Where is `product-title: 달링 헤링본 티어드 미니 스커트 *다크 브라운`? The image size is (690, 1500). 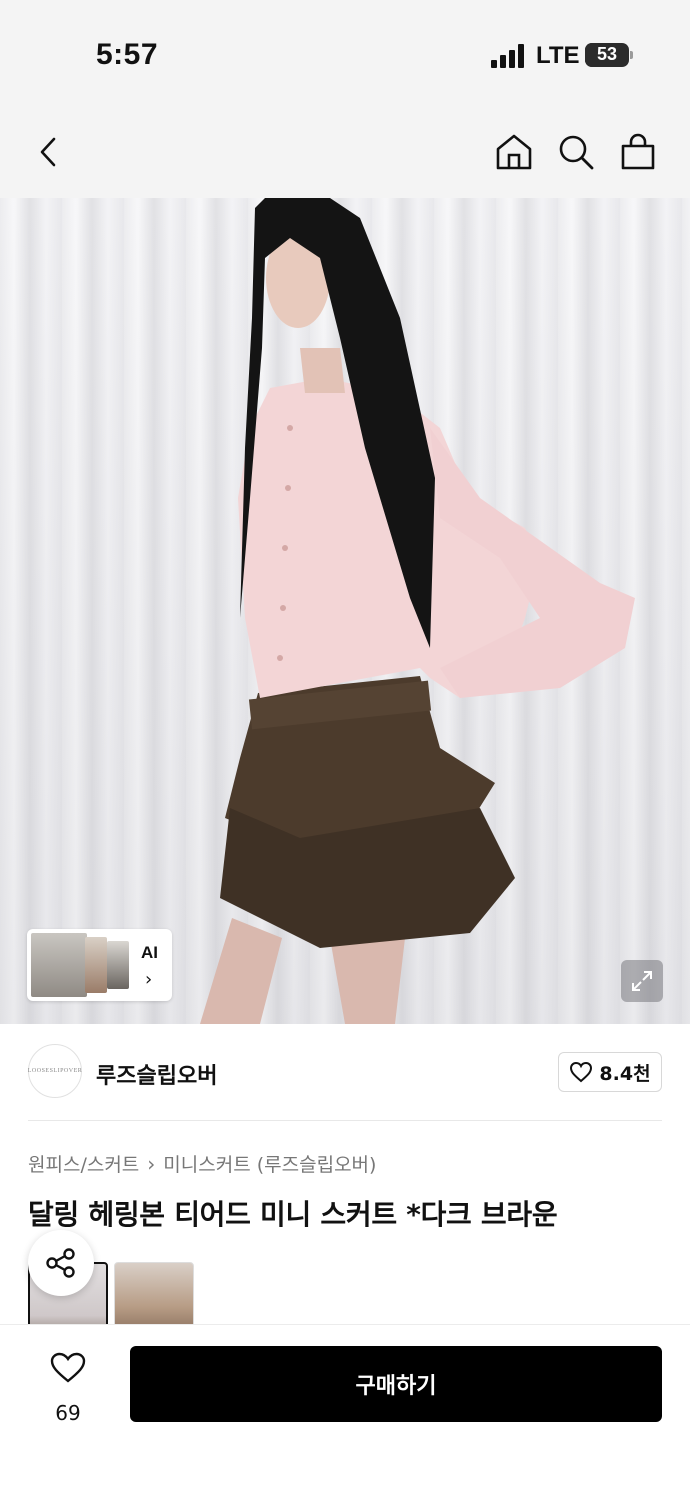 product-title: 달링 헤링본 티어드 미니 스커트 *다크 브라운 is located at coordinates (293, 1214).